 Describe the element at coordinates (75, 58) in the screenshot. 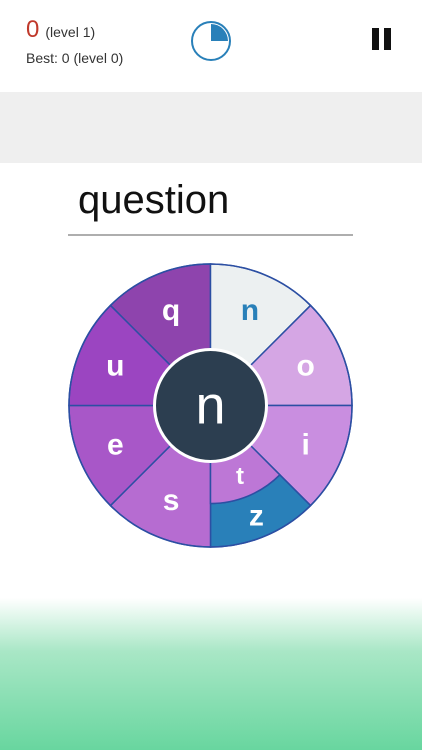

I see `best-score: Best: 0 (level 0)` at that location.